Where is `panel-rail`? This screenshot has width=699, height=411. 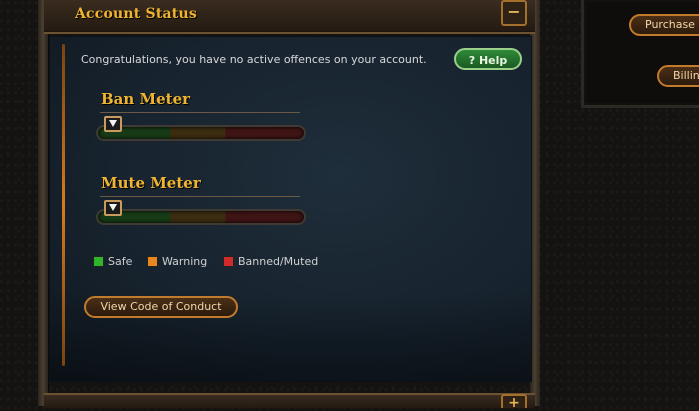
panel-rail is located at coordinates (63, 205).